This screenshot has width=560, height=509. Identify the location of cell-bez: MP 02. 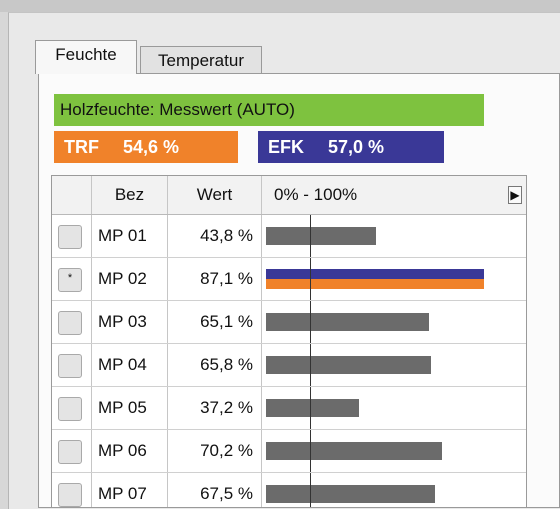
(130, 279).